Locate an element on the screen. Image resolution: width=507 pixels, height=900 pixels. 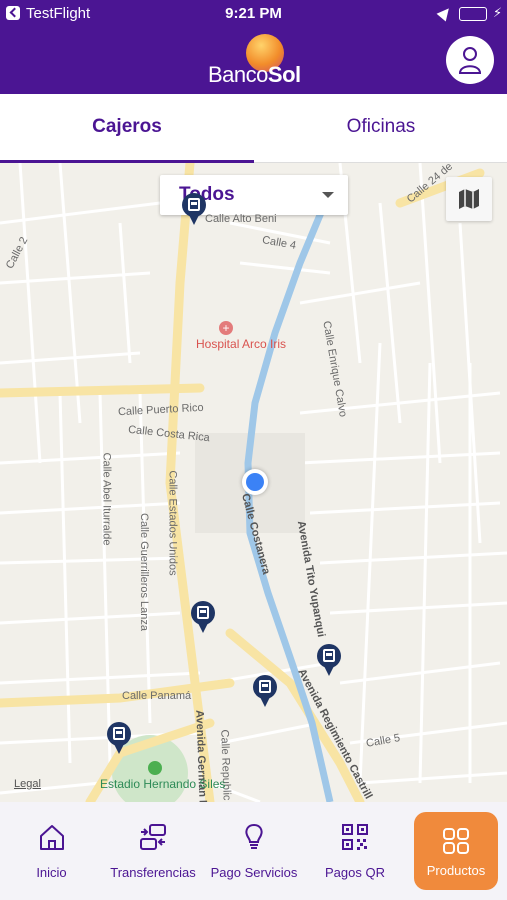
tab-oficinas: Oficinas is located at coordinates (380, 128).